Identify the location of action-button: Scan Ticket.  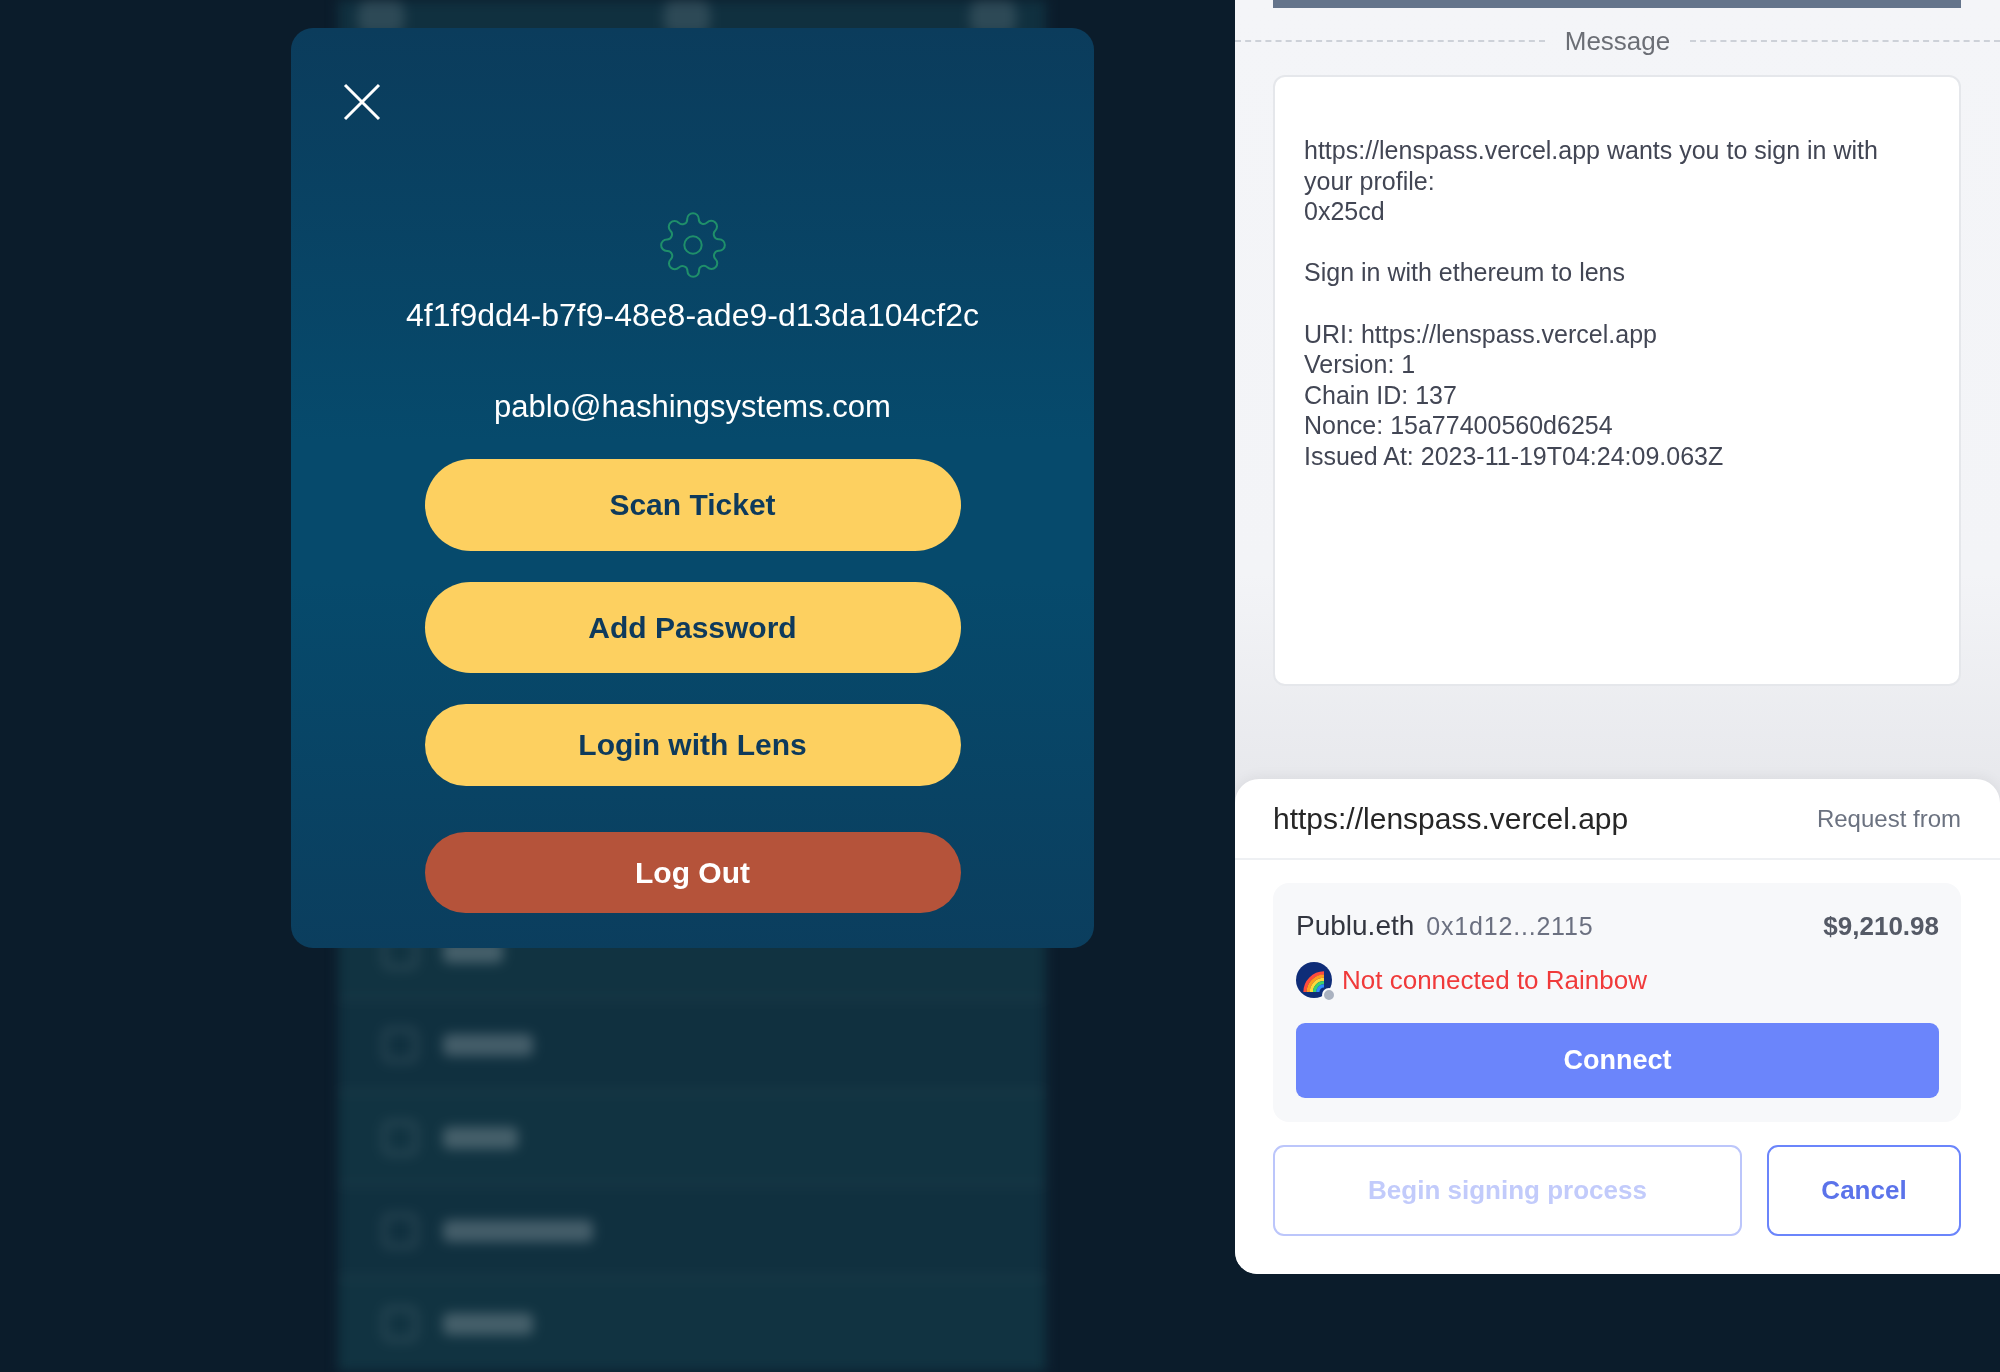
(692, 505).